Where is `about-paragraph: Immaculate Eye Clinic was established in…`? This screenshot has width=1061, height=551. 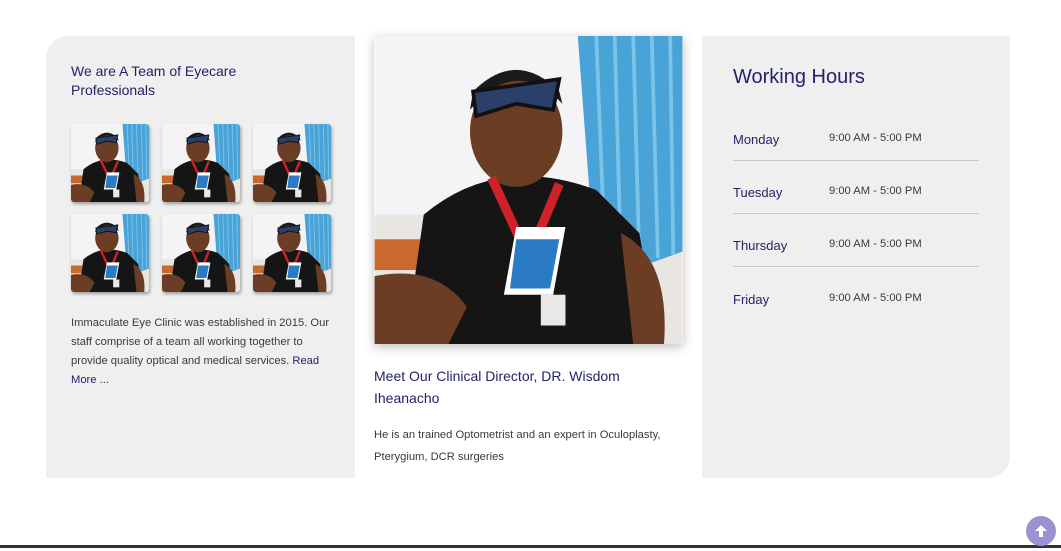 about-paragraph: Immaculate Eye Clinic was established in… is located at coordinates (202, 352).